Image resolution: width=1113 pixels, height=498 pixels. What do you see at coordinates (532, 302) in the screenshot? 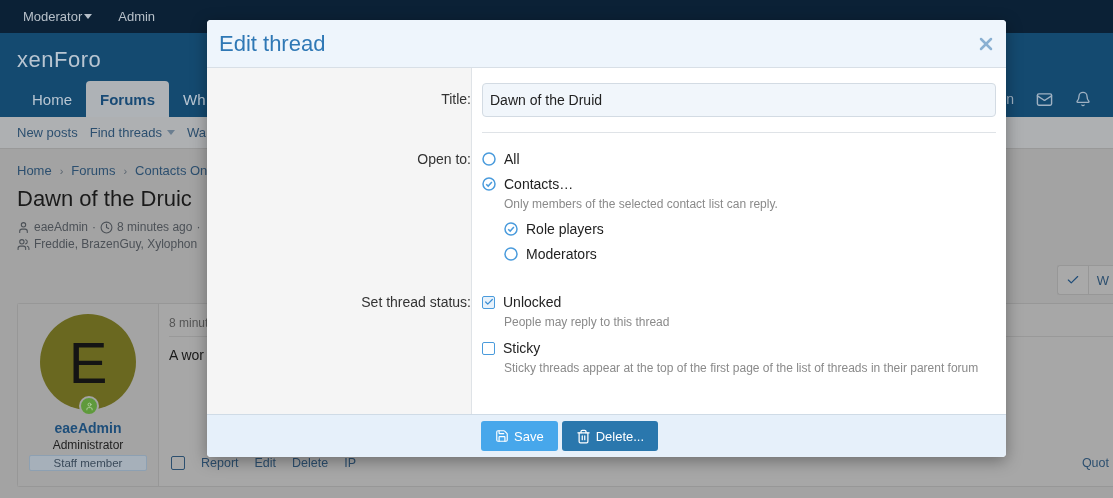
I see `option-label: Unlocked` at bounding box center [532, 302].